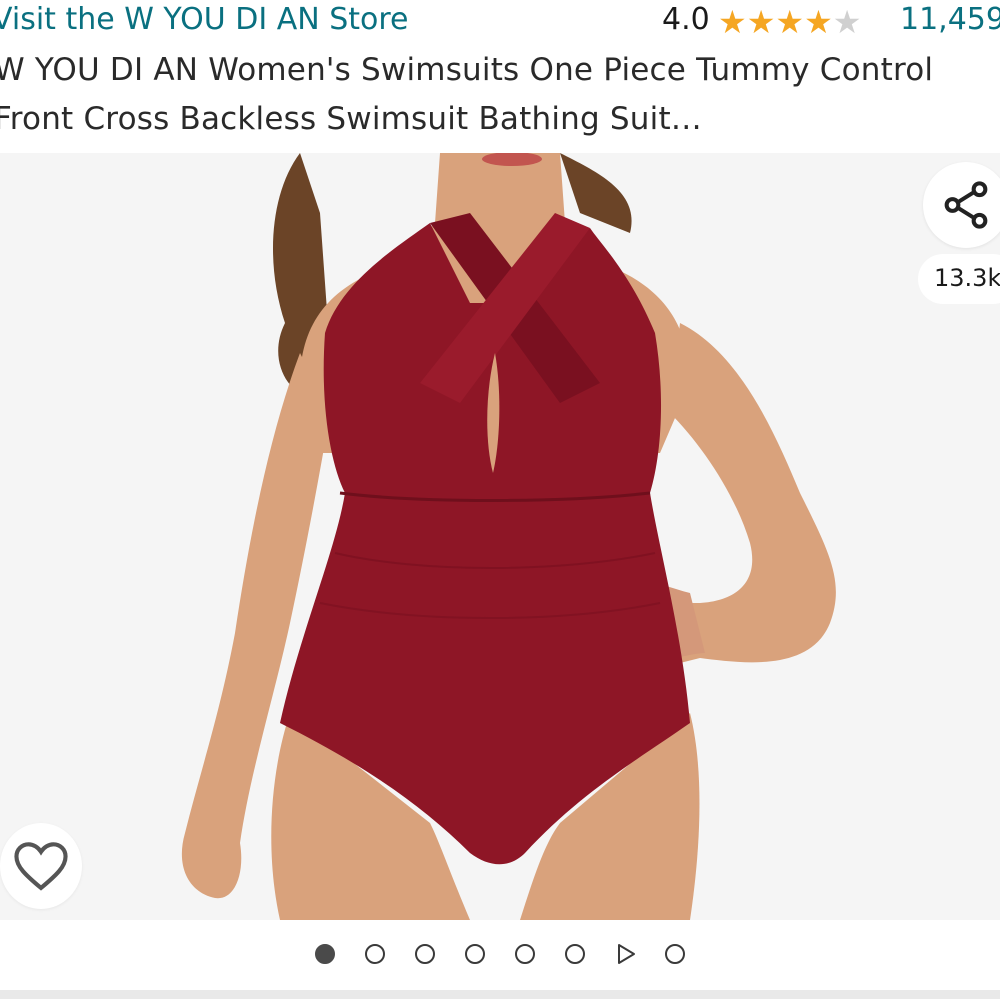  Describe the element at coordinates (966, 205) in the screenshot. I see `share-icon` at that location.